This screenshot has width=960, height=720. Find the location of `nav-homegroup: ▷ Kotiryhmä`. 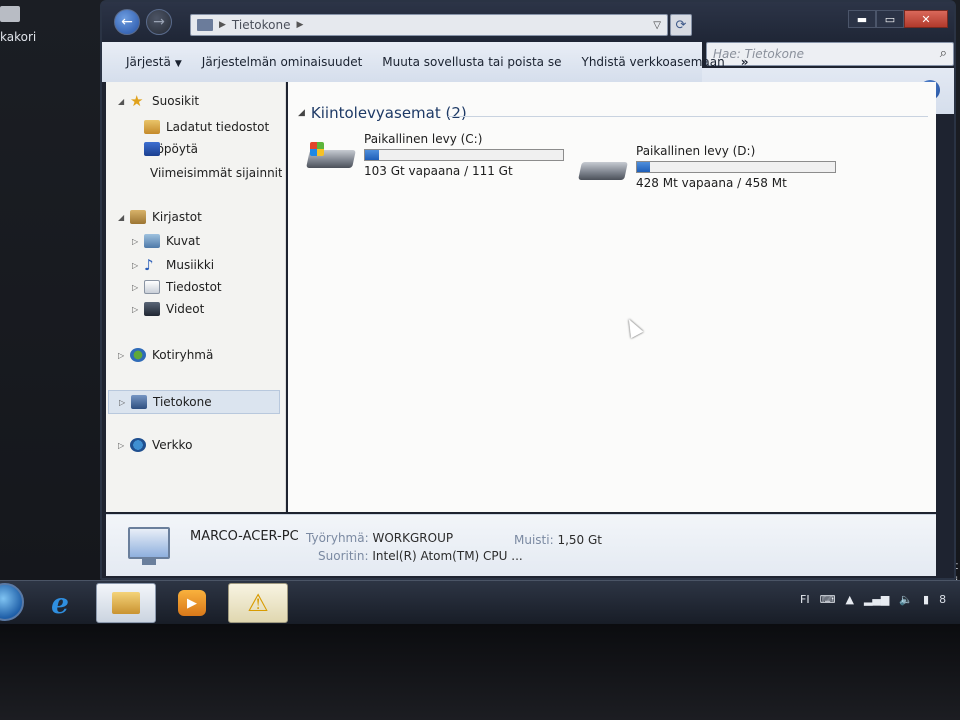

nav-homegroup: ▷ Kotiryhmä is located at coordinates (165, 355).